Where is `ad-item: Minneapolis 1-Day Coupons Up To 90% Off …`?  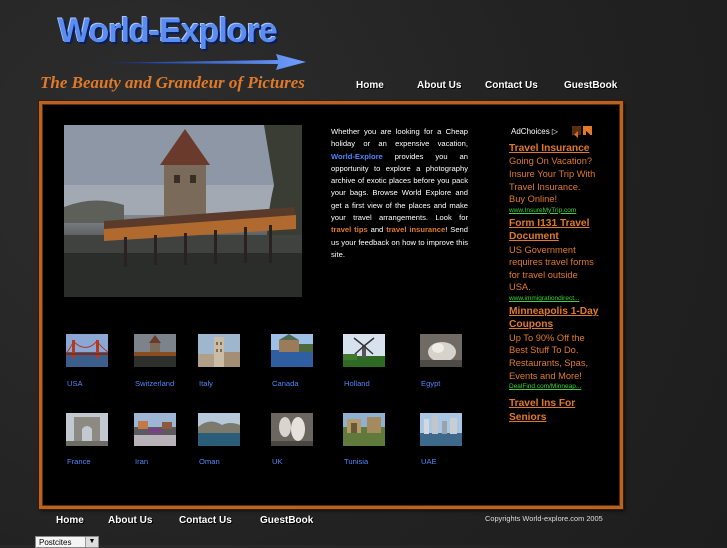 ad-item: Minneapolis 1-Day Coupons Up To 90% Off … is located at coordinates (554, 348).